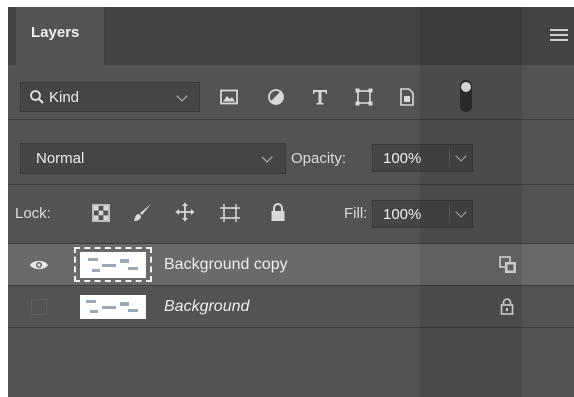 This screenshot has height=397, width=574. I want to click on hamburger-menu-icon, so click(559, 35).